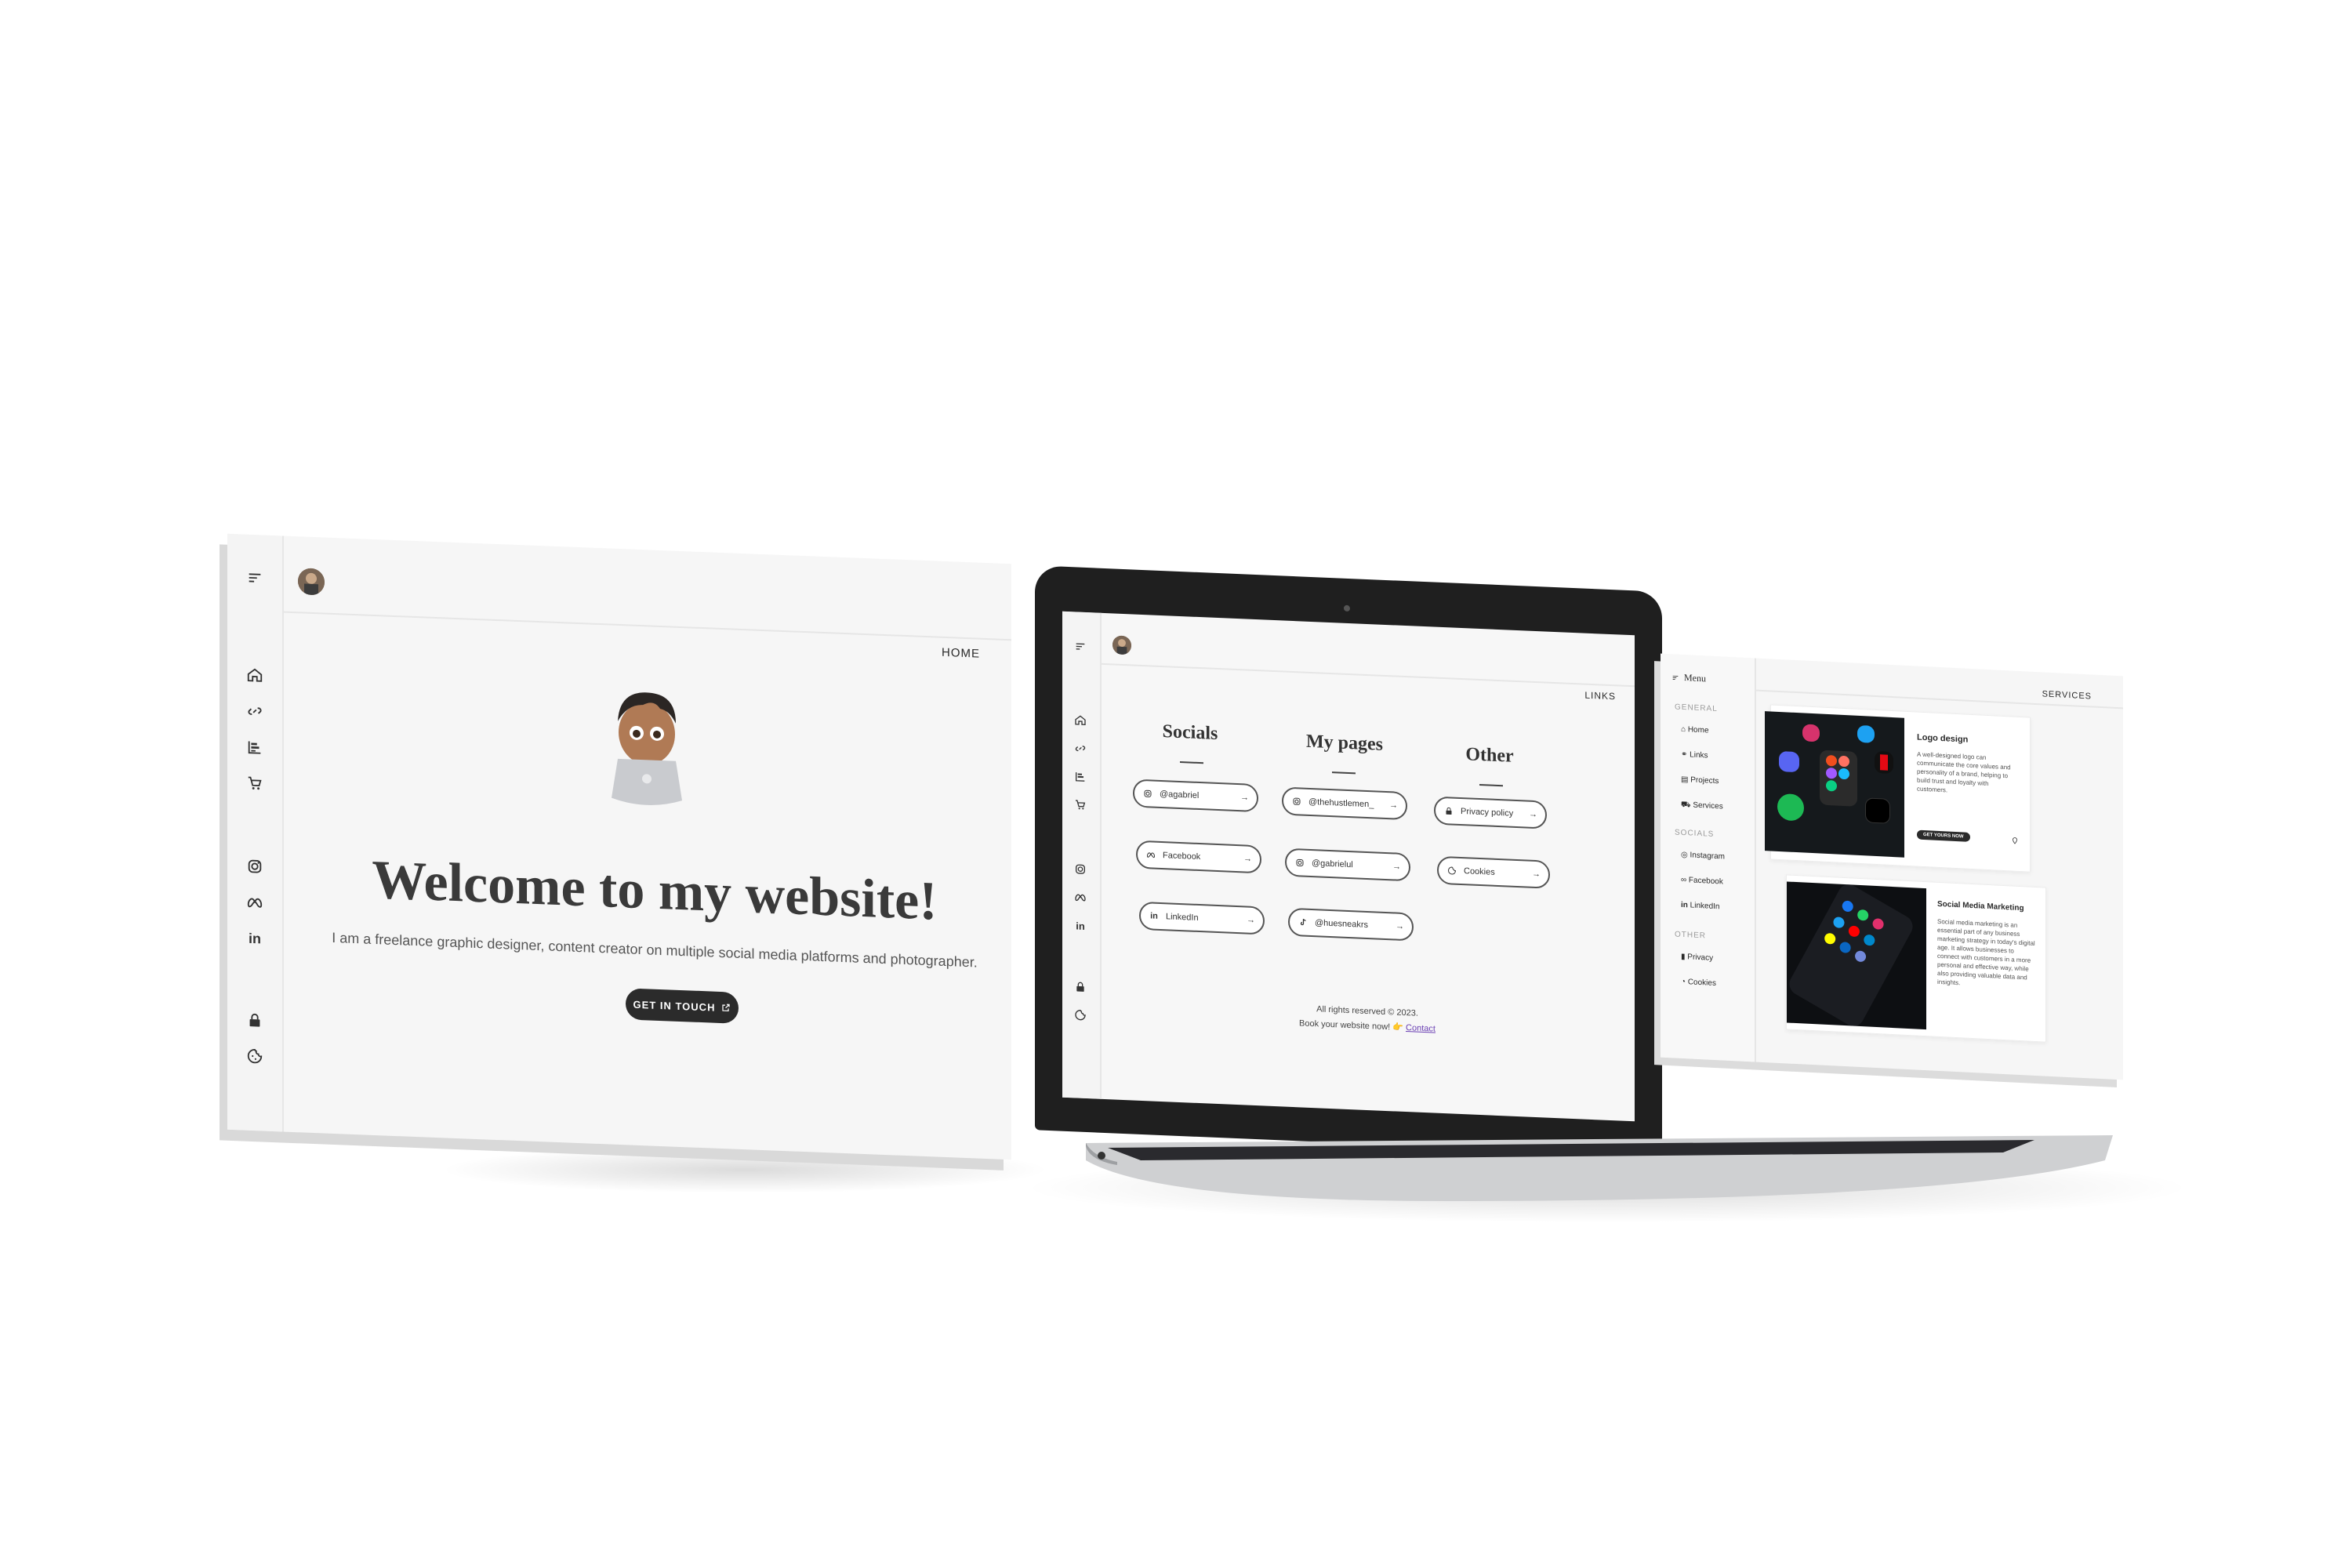 This screenshot has width=2352, height=1568. I want to click on apps-thumbnail-image, so click(1835, 784).